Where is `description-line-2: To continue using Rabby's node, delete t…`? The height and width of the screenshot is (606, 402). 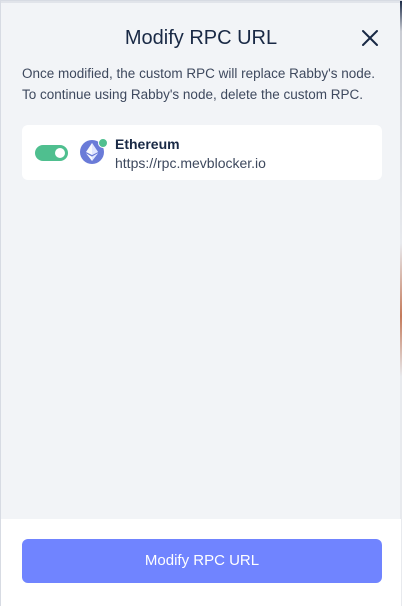
description-line-2: To continue using Rabby's node, delete t… is located at coordinates (193, 94).